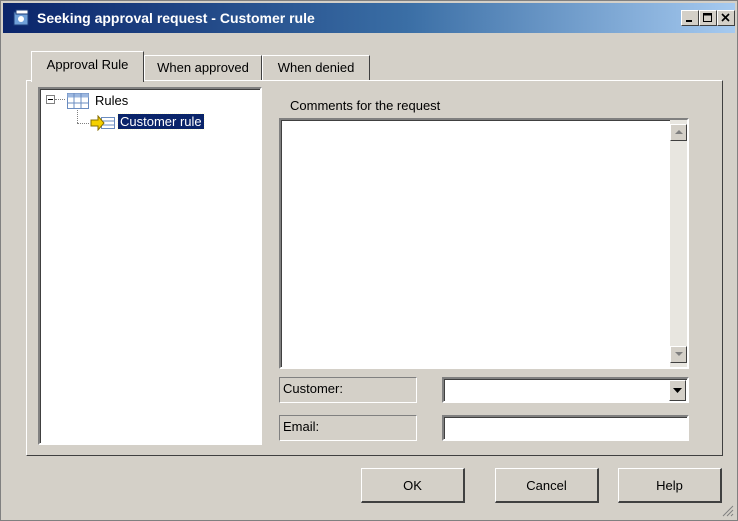 The width and height of the screenshot is (738, 521). What do you see at coordinates (87, 66) in the screenshot?
I see `tab-approval-rule: Approval Rule` at bounding box center [87, 66].